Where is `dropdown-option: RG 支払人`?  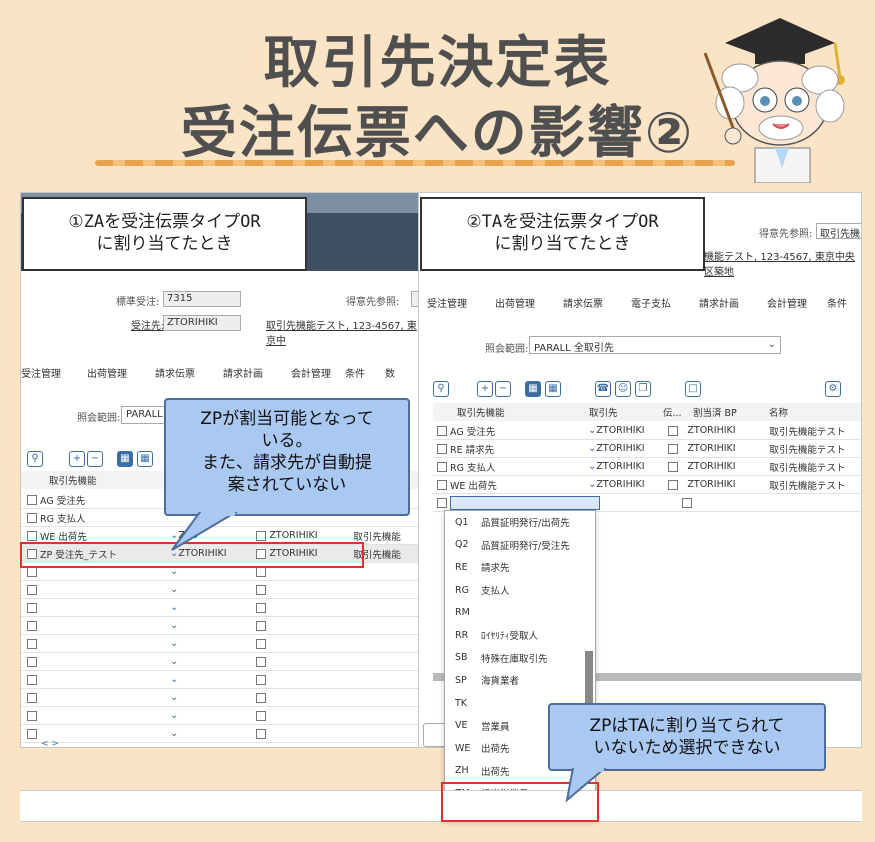 dropdown-option: RG 支払人 is located at coordinates (520, 590).